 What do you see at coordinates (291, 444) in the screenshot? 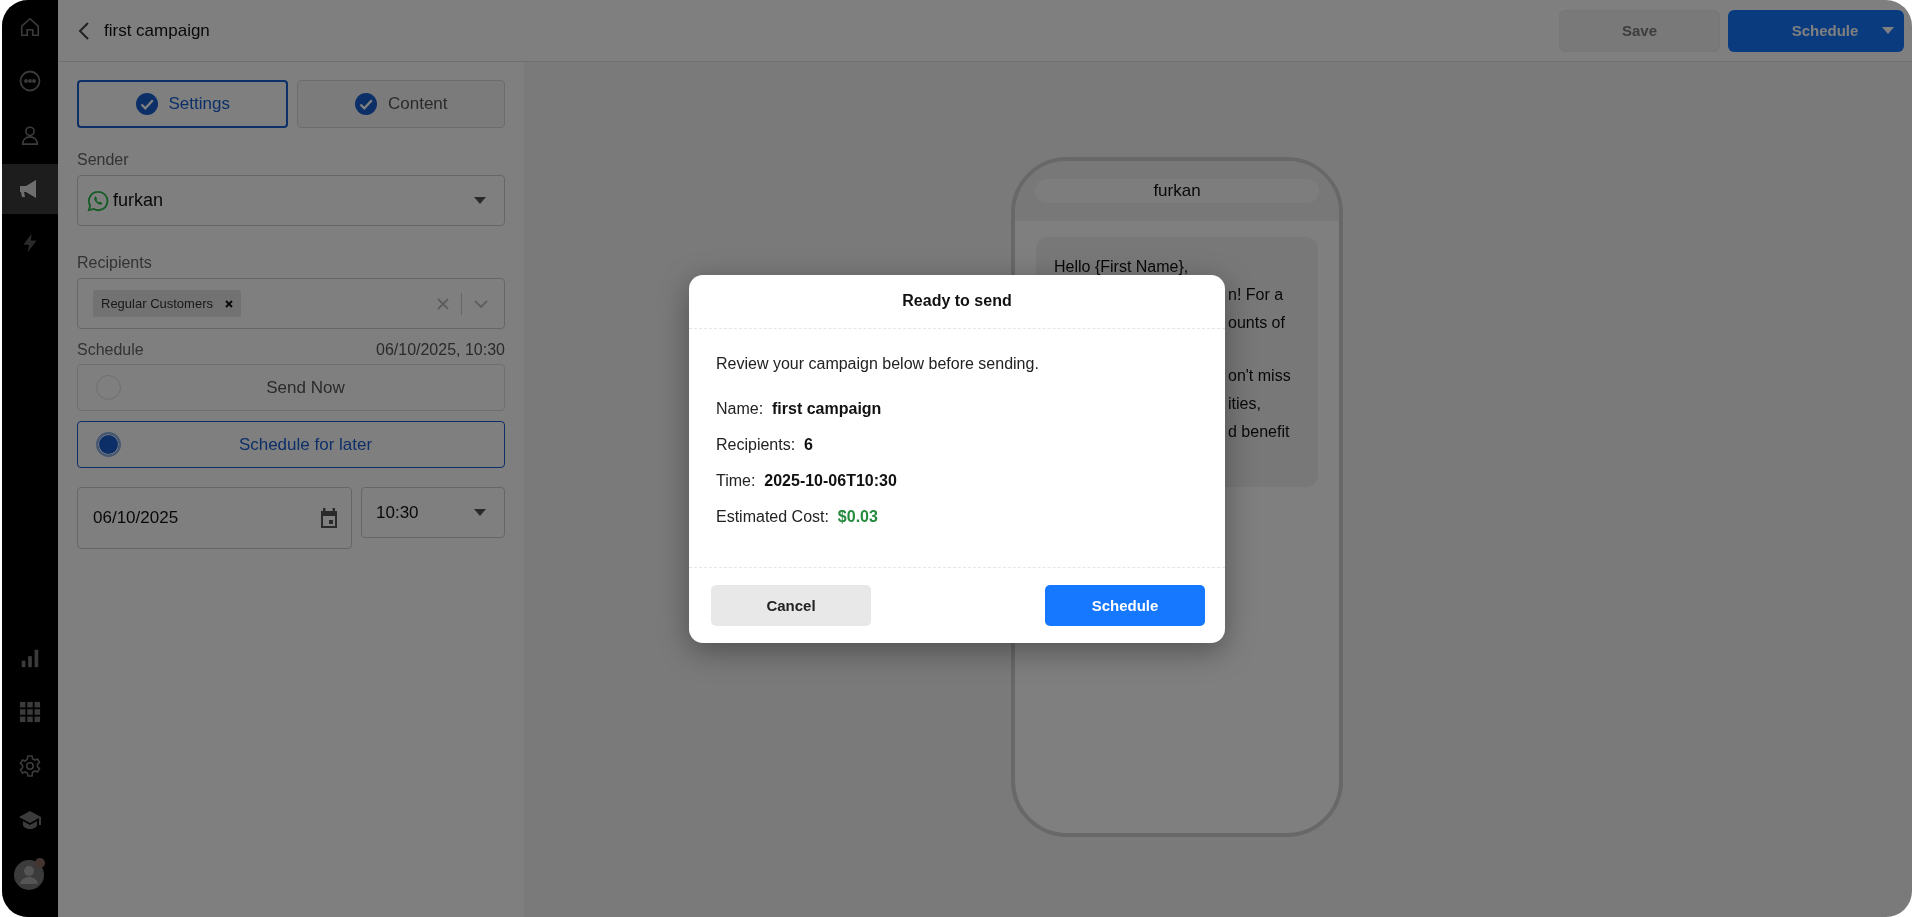
I see `schedule-option: Schedule for later` at bounding box center [291, 444].